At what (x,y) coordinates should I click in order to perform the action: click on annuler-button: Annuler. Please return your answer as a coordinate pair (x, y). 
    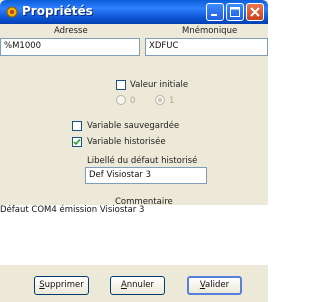
    Looking at the image, I should click on (137, 285).